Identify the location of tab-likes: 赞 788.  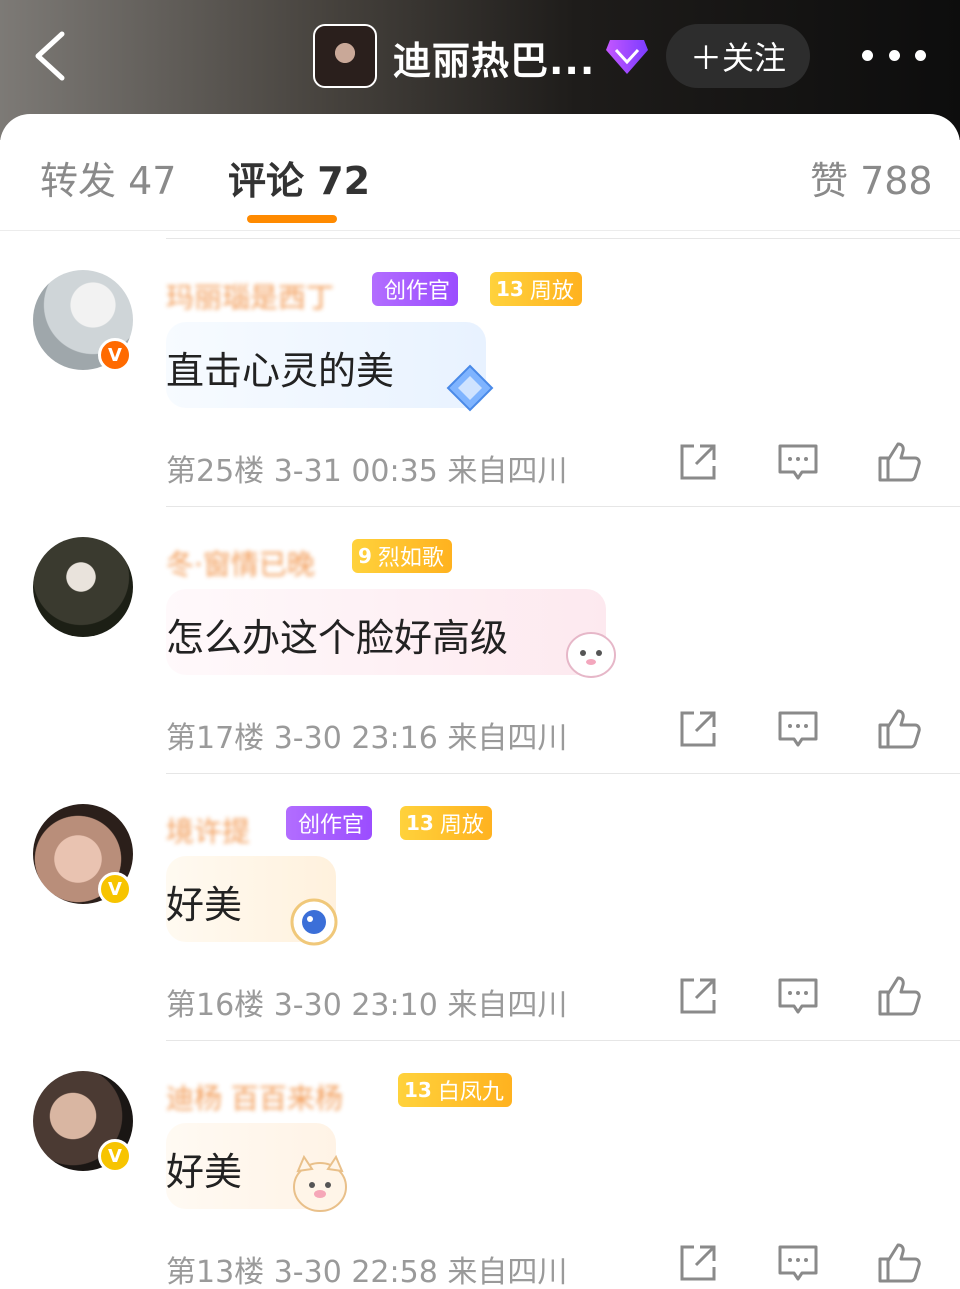
(871, 177).